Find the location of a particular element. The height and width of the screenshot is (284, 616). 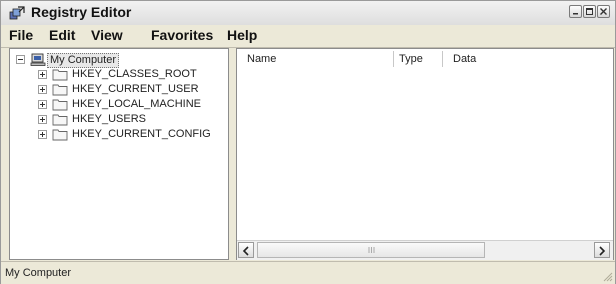

scroll-left-button is located at coordinates (246, 250).